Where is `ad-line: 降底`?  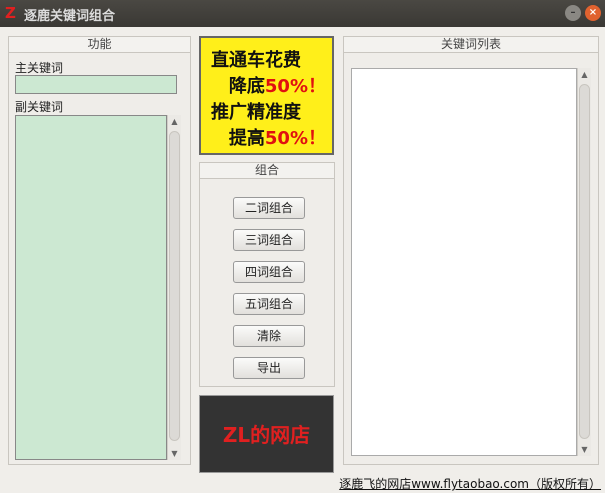
ad-line: 降底 is located at coordinates (246, 86).